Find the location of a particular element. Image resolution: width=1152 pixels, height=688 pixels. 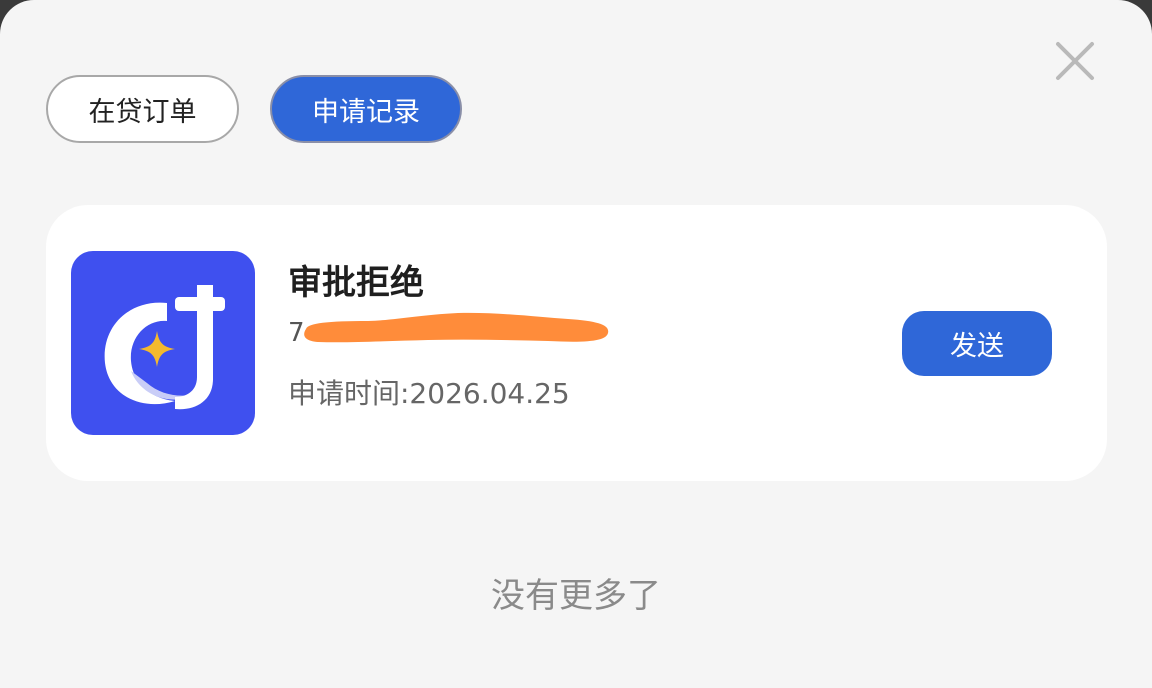

close-button is located at coordinates (1075, 61).